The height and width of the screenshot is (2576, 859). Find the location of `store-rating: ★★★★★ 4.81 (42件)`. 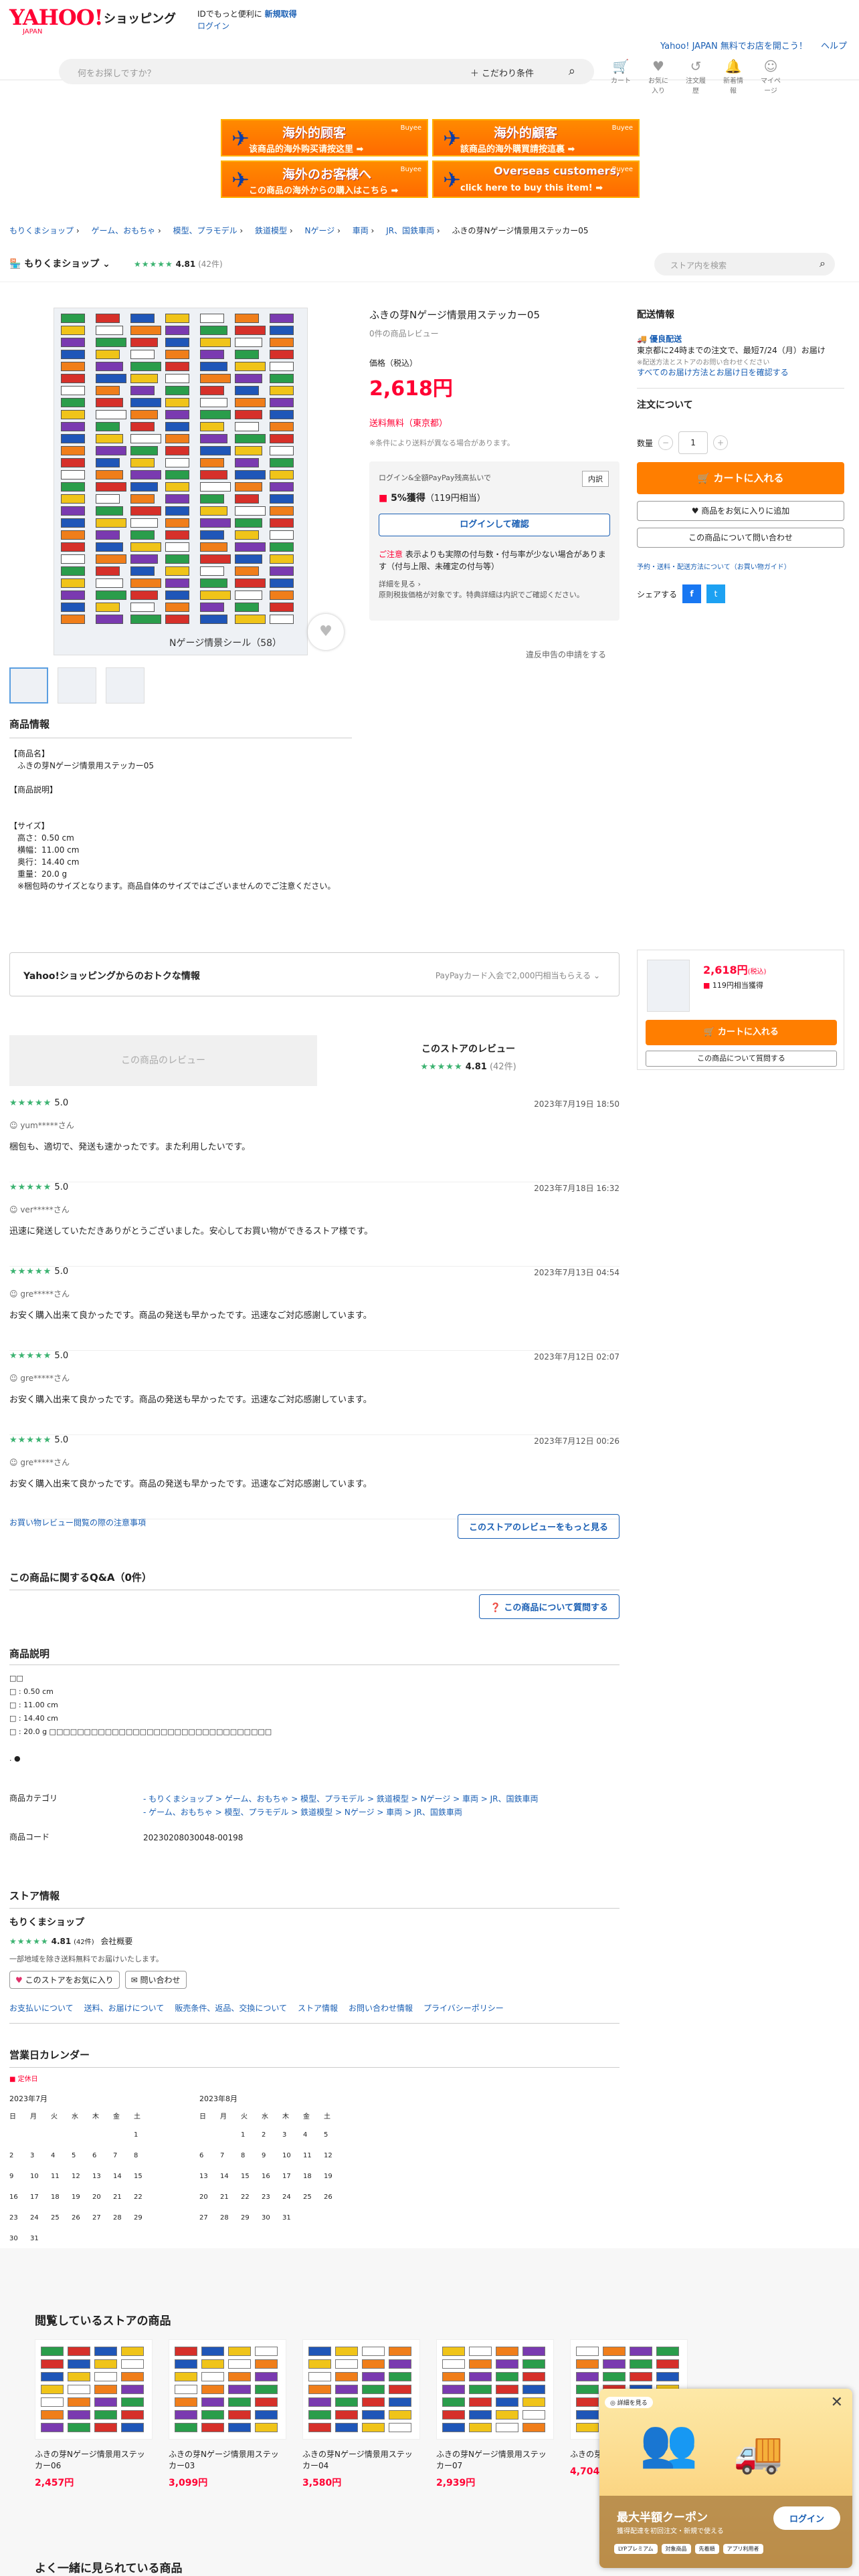

store-rating: ★★★★★ 4.81 (42件) is located at coordinates (179, 264).